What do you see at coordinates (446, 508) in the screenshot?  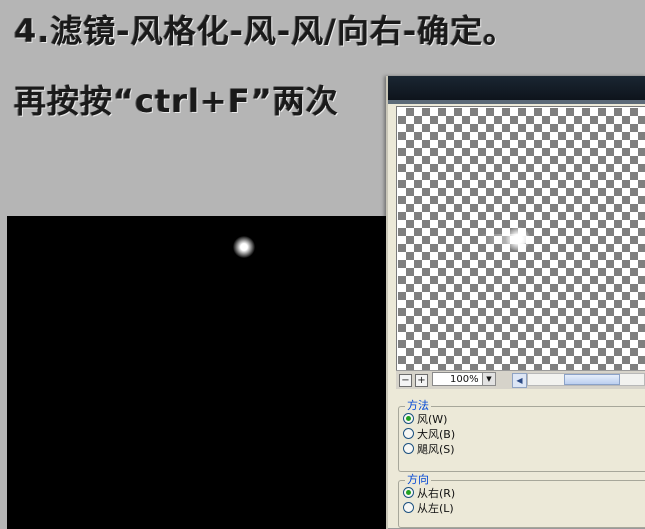 I see `option-shortcut: (L)` at bounding box center [446, 508].